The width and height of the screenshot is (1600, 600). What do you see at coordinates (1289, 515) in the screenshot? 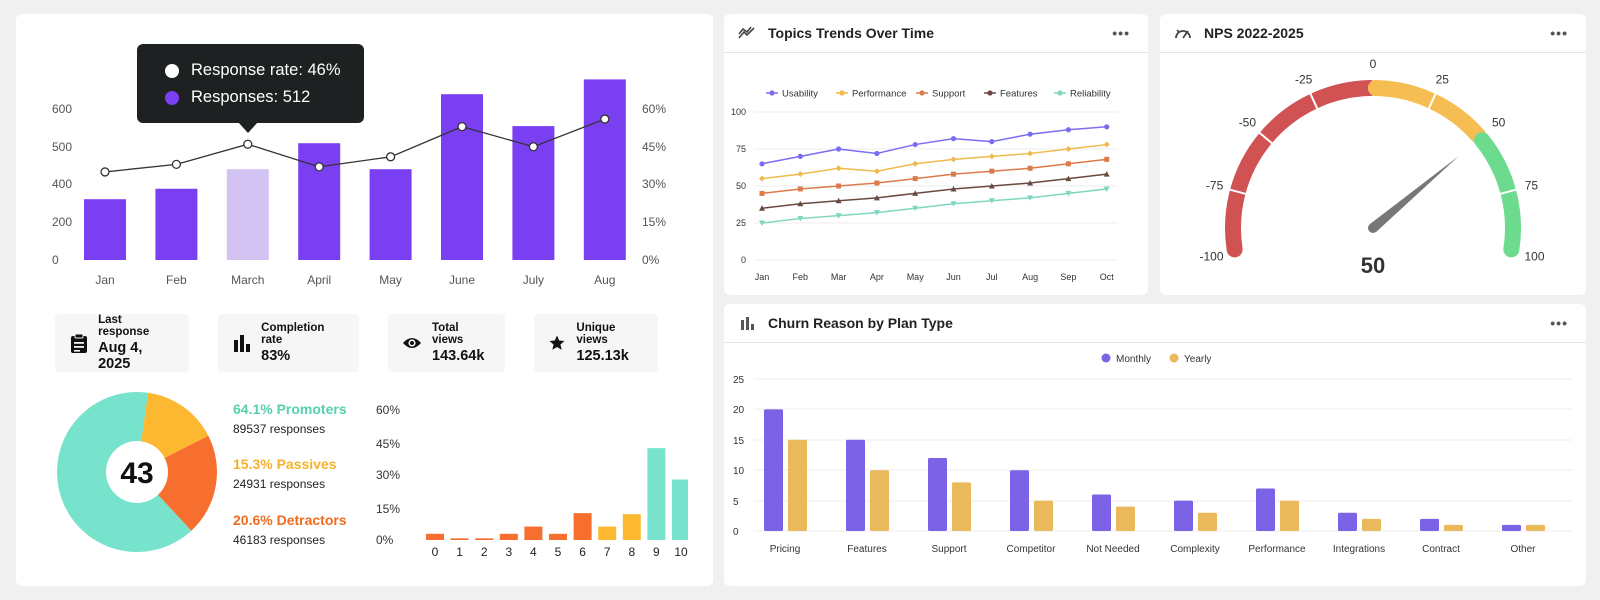
I see `churn-bar-yearly-performance` at bounding box center [1289, 515].